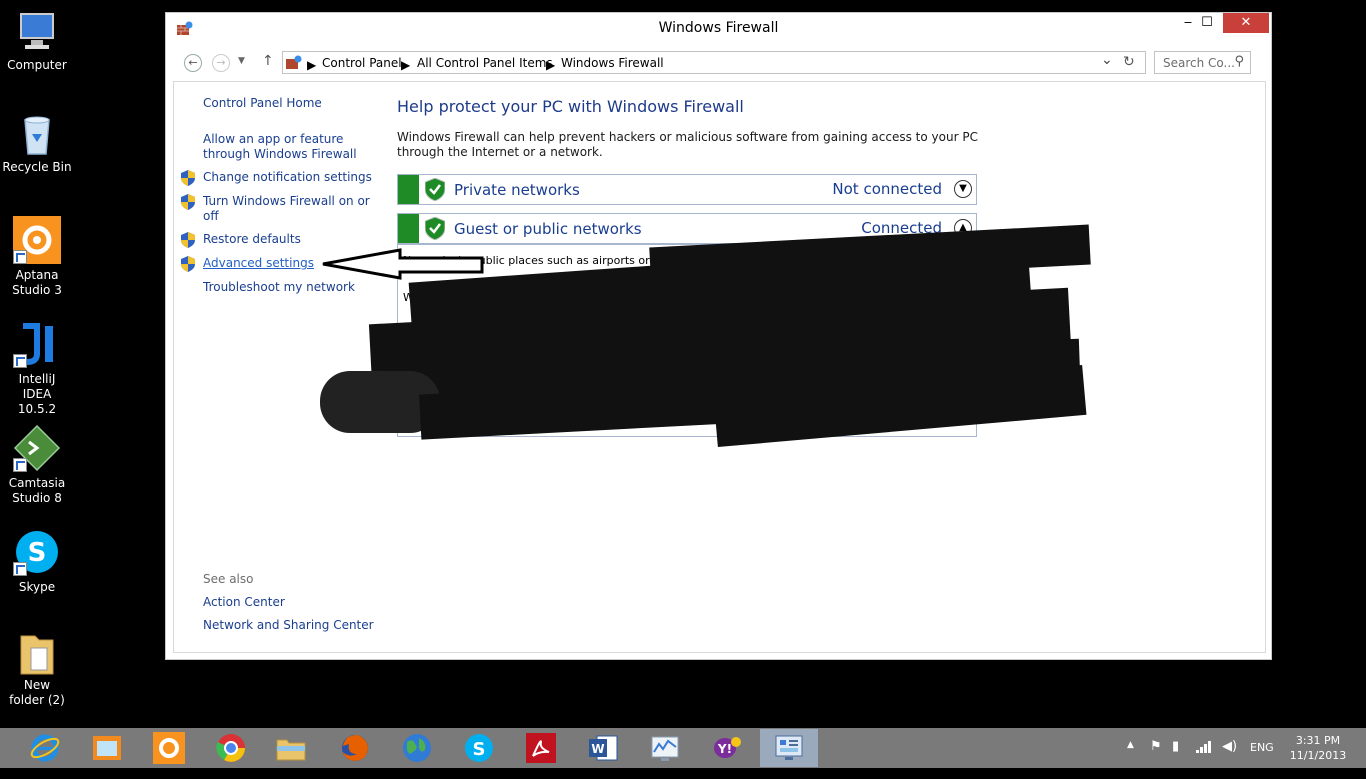 The width and height of the screenshot is (1366, 779). What do you see at coordinates (1318, 748) in the screenshot?
I see `clock: 3:31 PM 11/1/2013` at bounding box center [1318, 748].